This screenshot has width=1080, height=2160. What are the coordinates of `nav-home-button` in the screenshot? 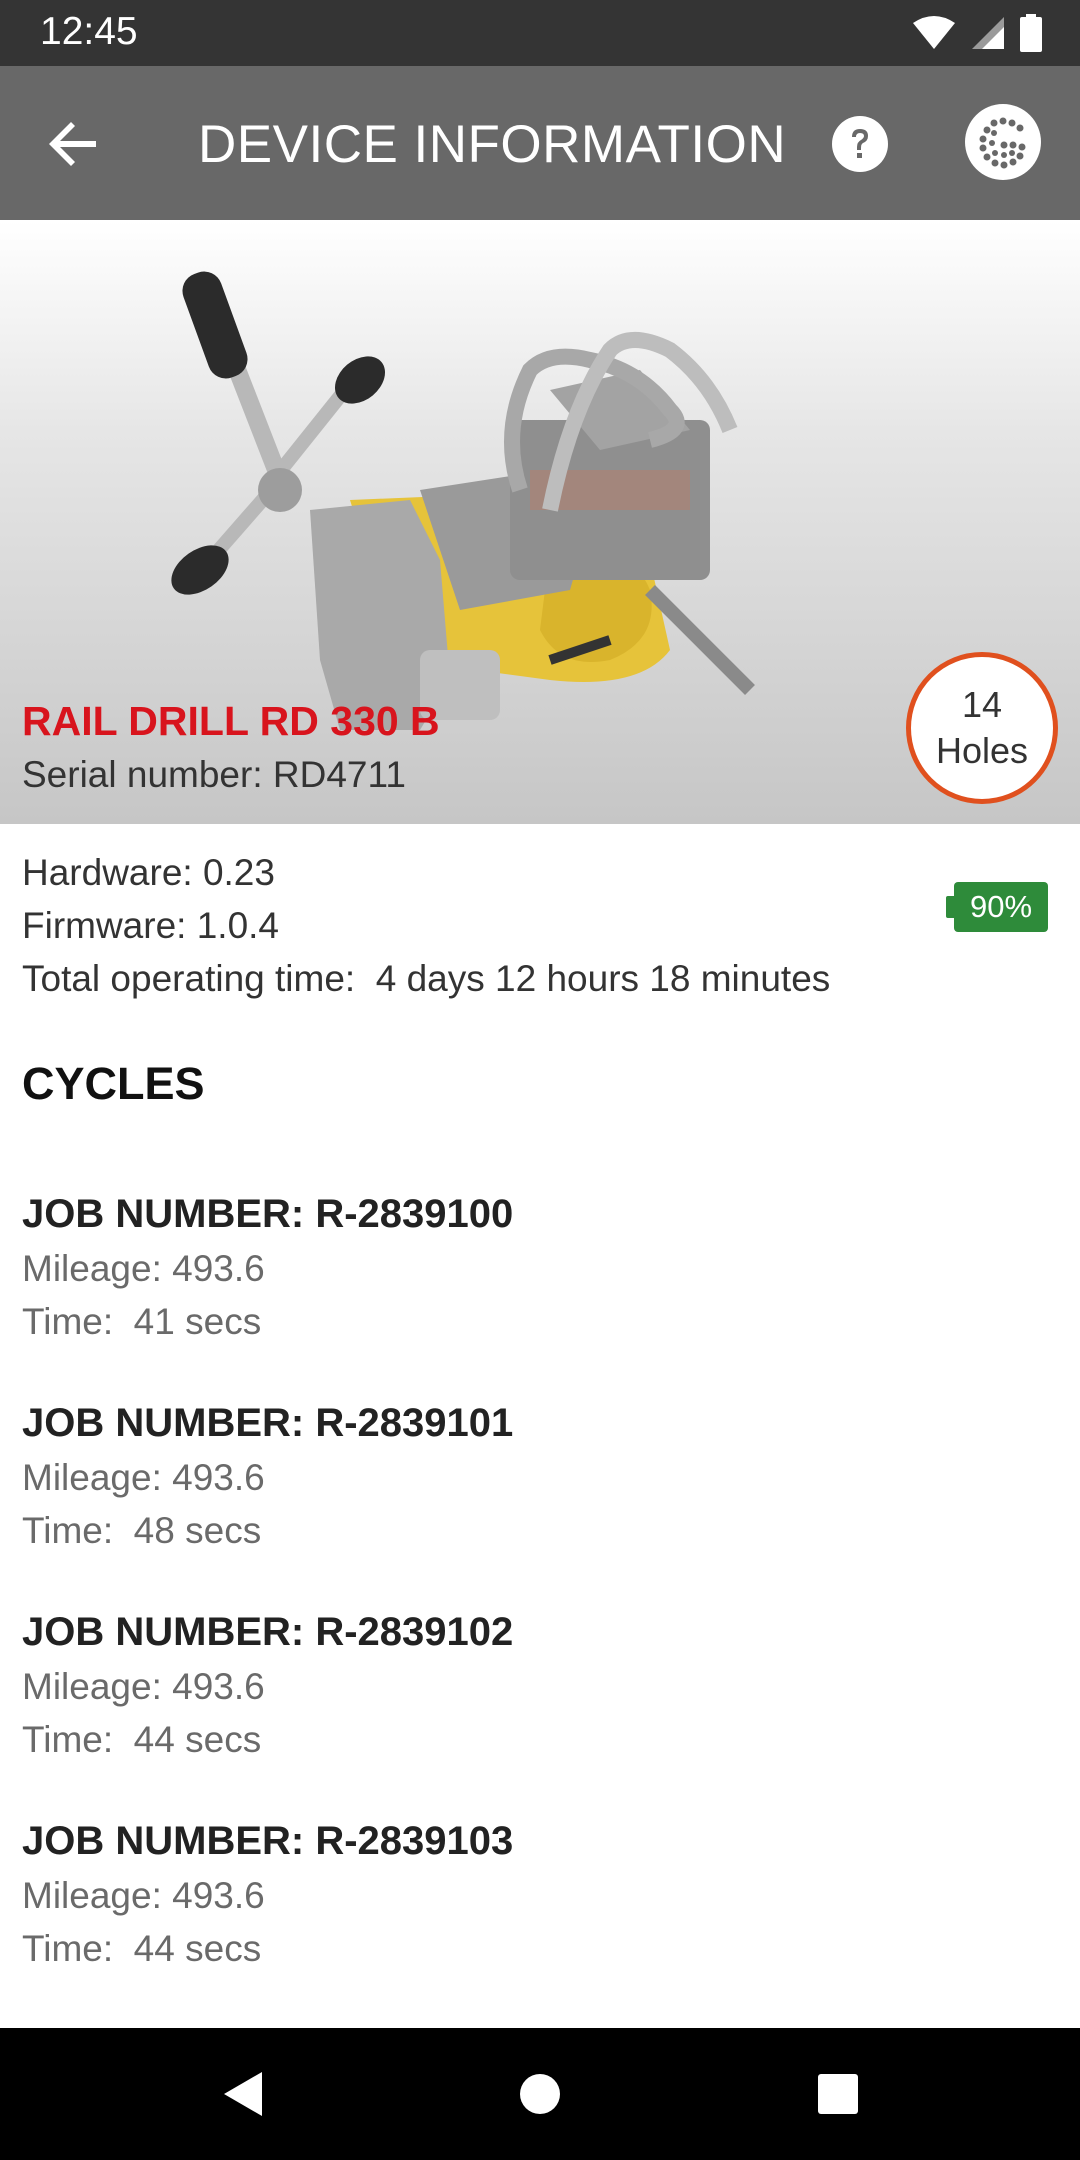 It's located at (540, 2094).